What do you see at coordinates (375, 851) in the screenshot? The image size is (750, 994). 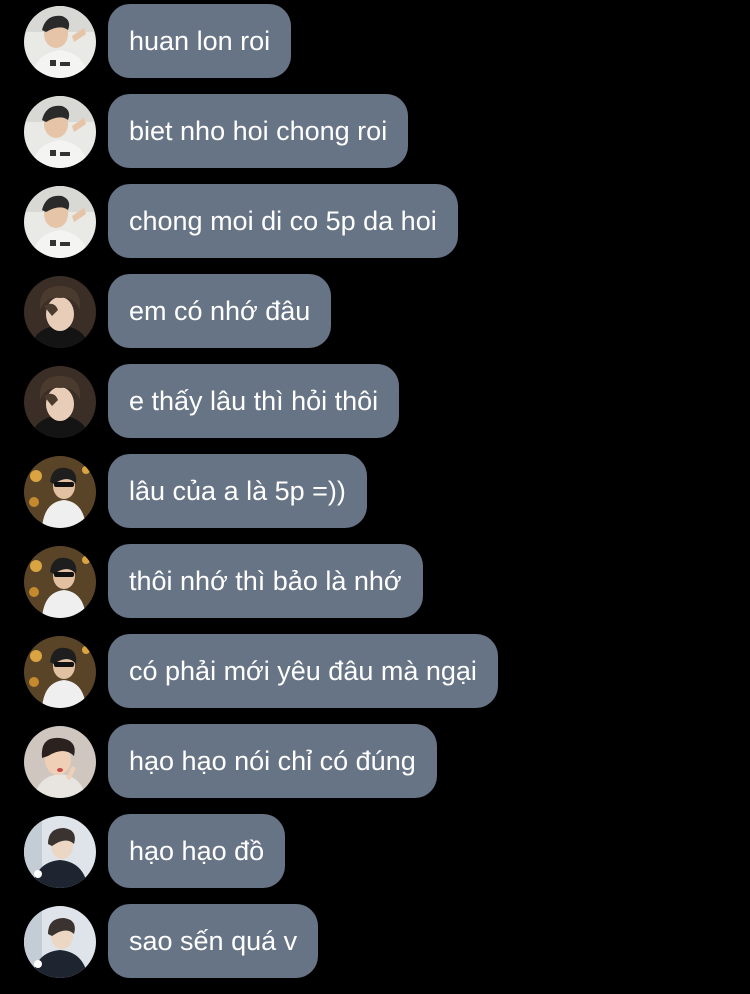 I see `message-row: hạo hạo đồ` at bounding box center [375, 851].